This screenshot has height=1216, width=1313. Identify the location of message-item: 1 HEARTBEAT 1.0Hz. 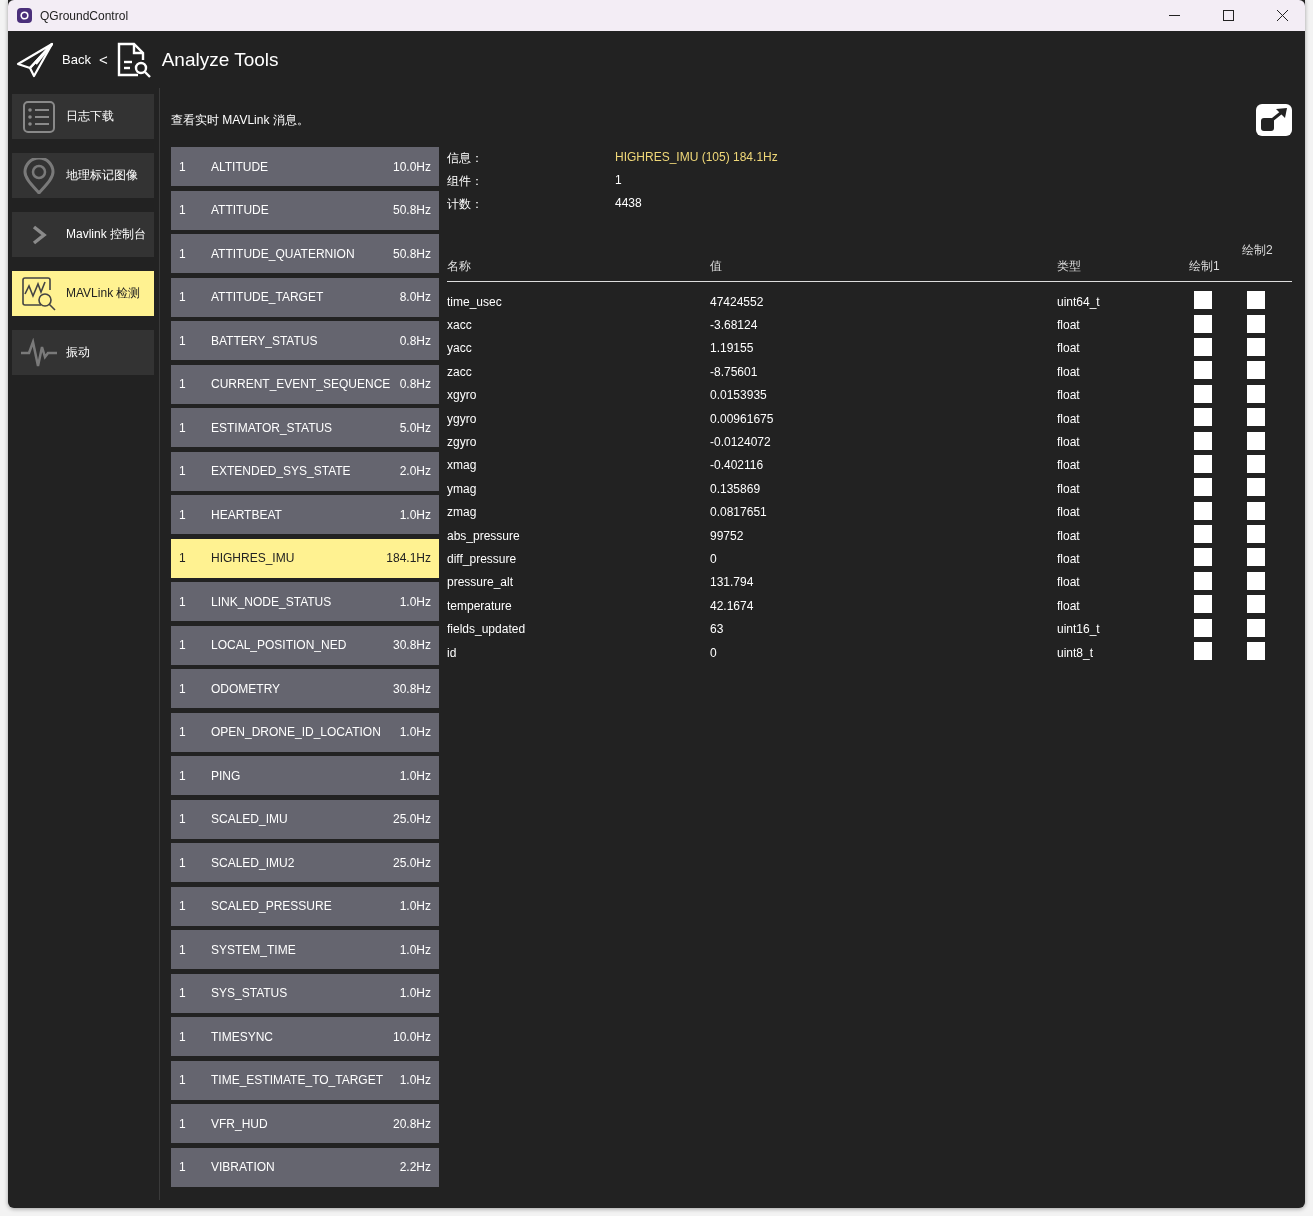
(305, 514).